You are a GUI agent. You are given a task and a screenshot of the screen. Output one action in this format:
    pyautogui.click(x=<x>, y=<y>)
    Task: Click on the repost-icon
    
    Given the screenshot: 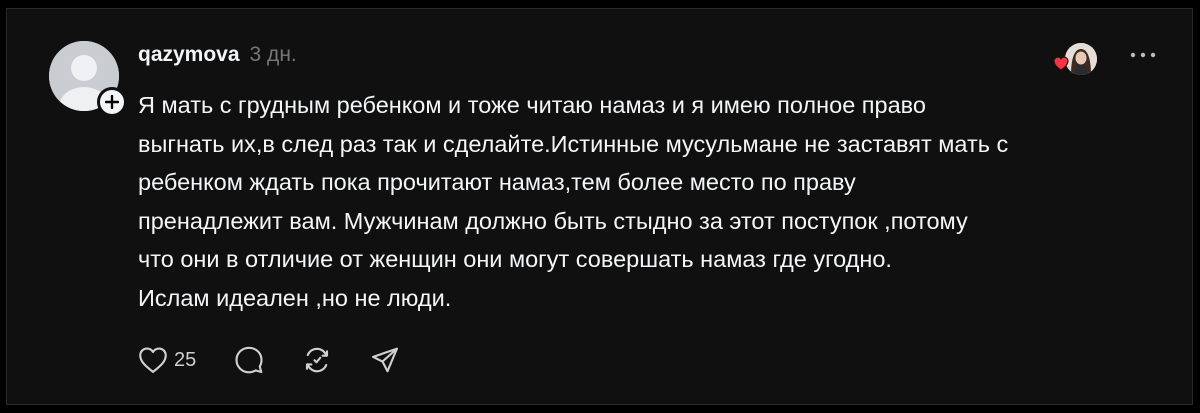 What is the action you would take?
    pyautogui.click(x=317, y=360)
    